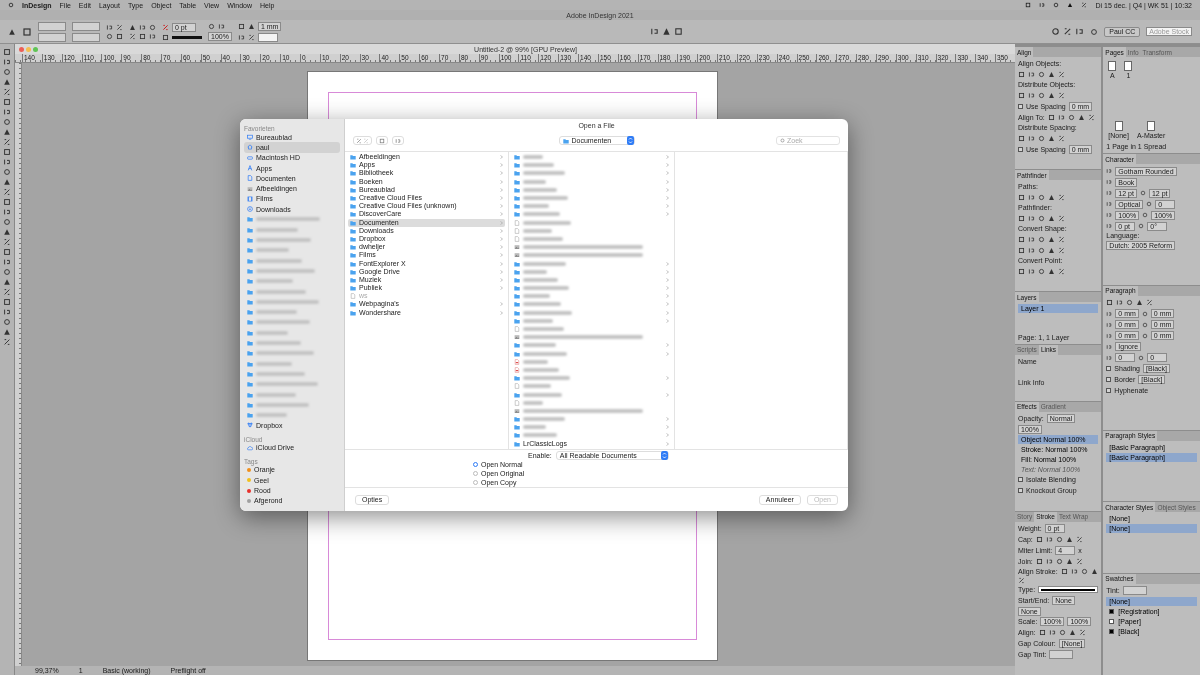 The image size is (1200, 675). What do you see at coordinates (382, 140) in the screenshot?
I see `view-mode-button` at bounding box center [382, 140].